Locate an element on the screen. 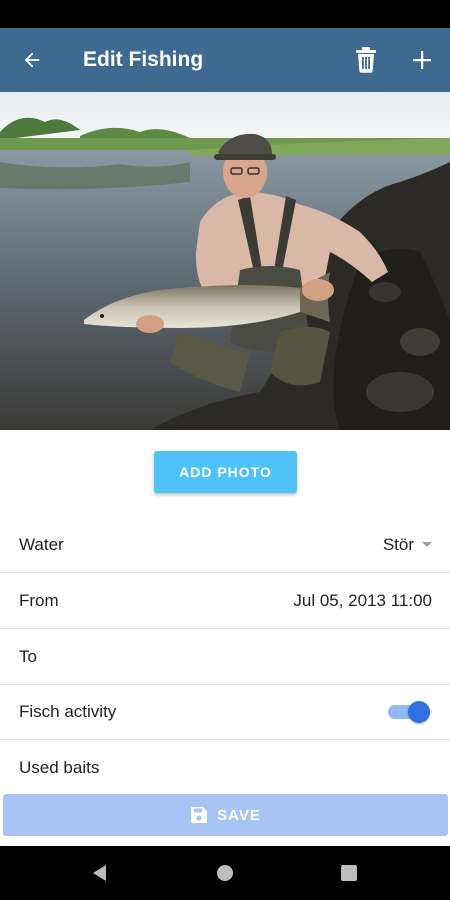 This screenshot has height=900, width=450. system-recents-button is located at coordinates (349, 873).